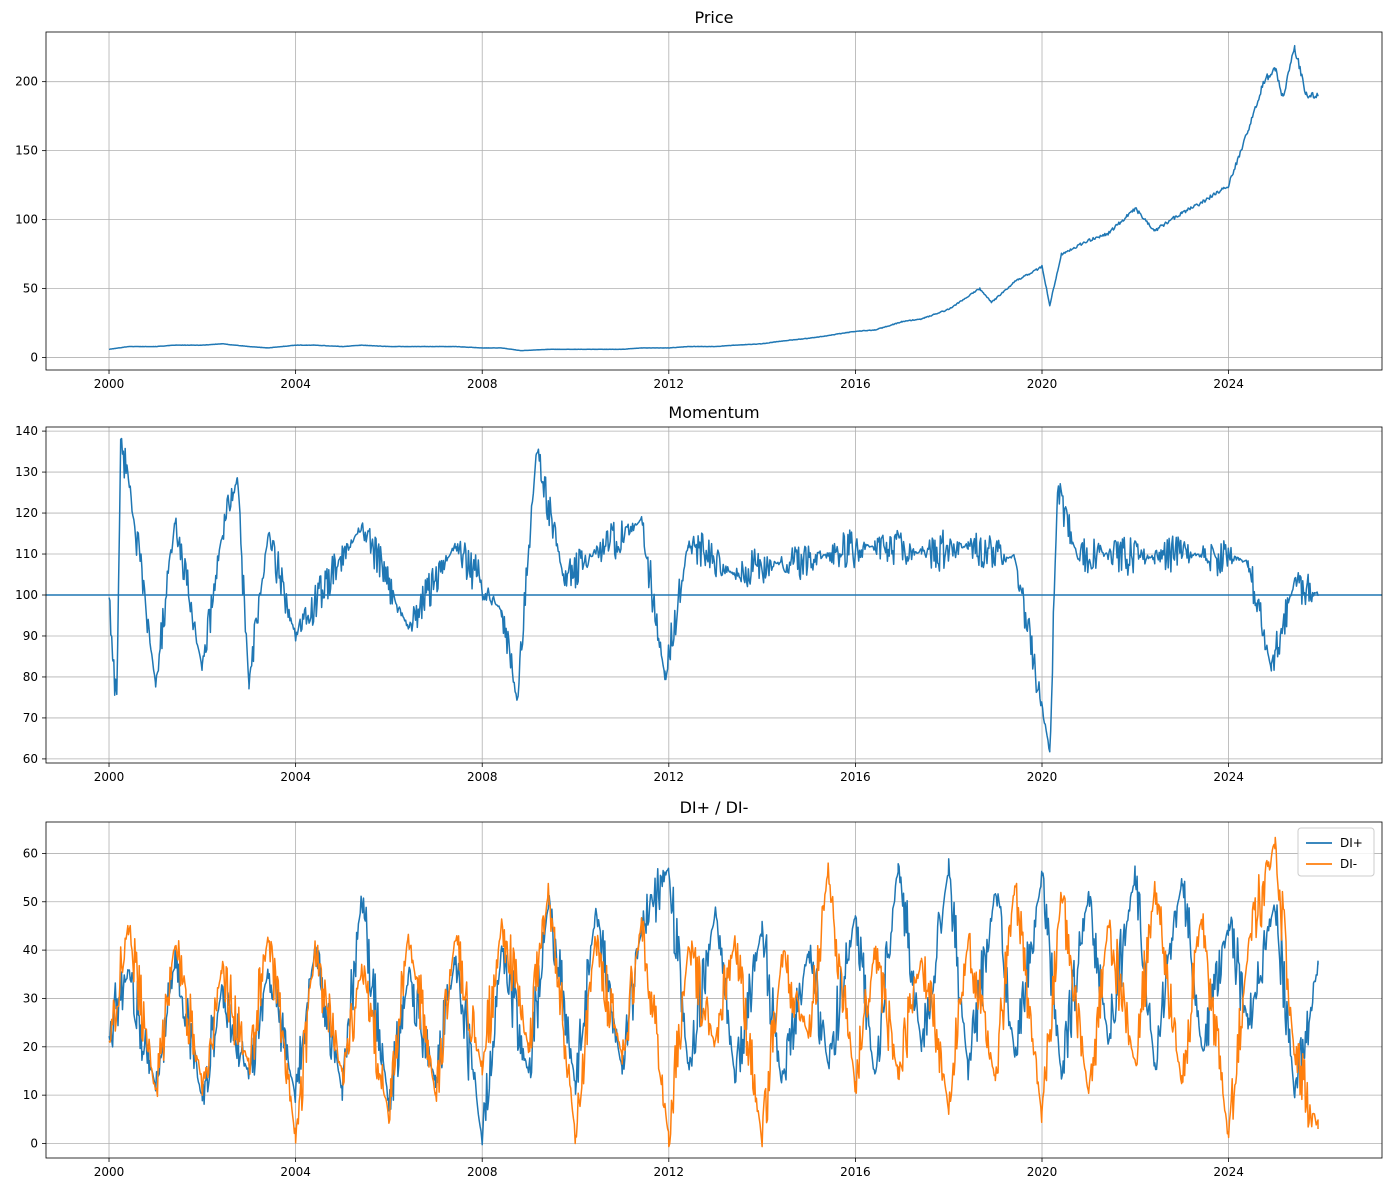 This screenshot has height=1190, width=1390. I want to click on panel-title: Momentum, so click(713, 412).